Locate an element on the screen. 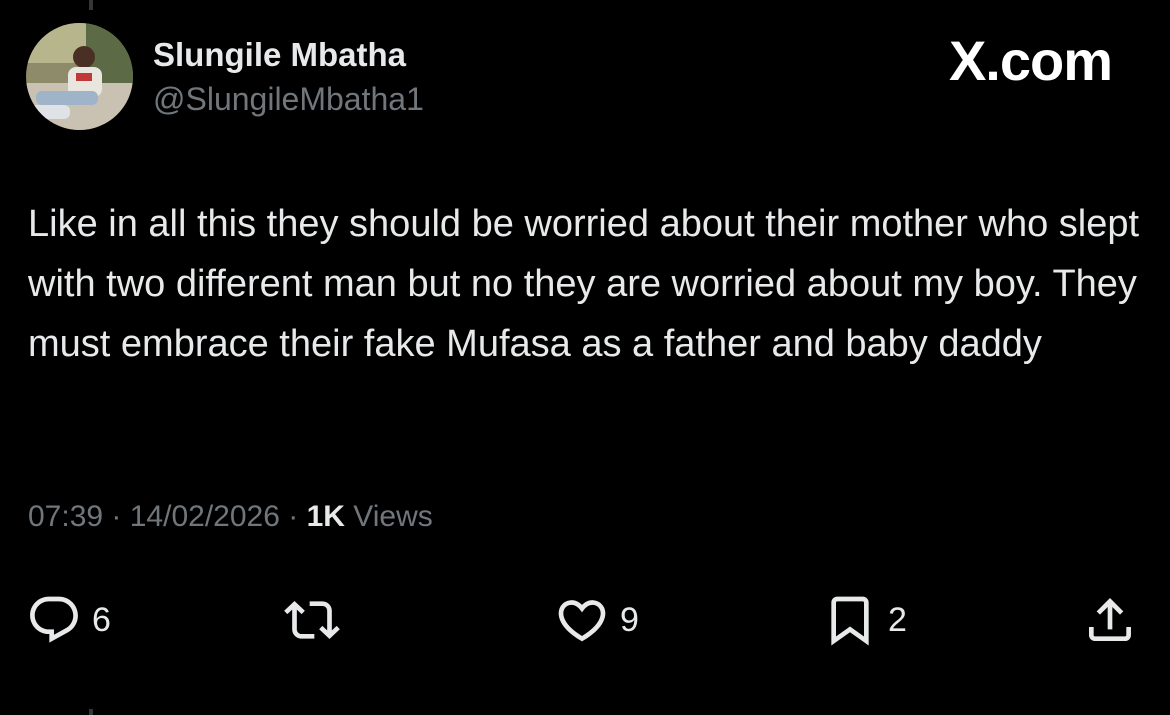 This screenshot has width=1170, height=715. action-bar: 6 9 2 is located at coordinates (585, 620).